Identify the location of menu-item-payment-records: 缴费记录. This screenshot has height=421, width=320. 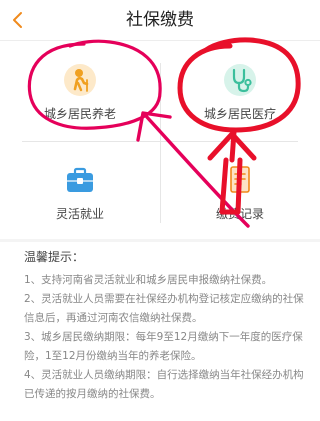
(240, 193).